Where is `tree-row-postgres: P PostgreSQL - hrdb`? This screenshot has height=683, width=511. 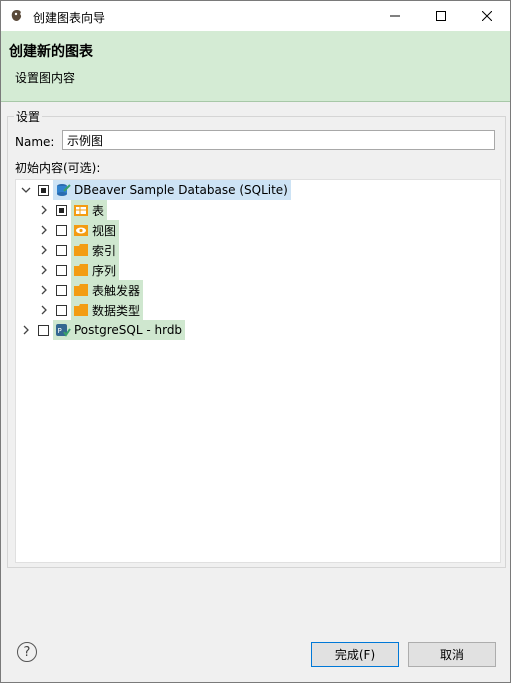 tree-row-postgres: P PostgreSQL - hrdb is located at coordinates (103, 330).